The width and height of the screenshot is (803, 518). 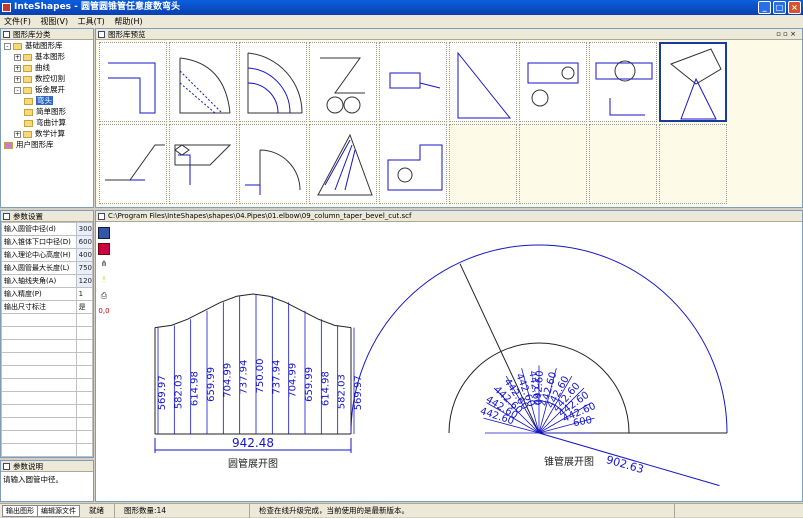 I want to click on param-value: 是, so click(x=84, y=307).